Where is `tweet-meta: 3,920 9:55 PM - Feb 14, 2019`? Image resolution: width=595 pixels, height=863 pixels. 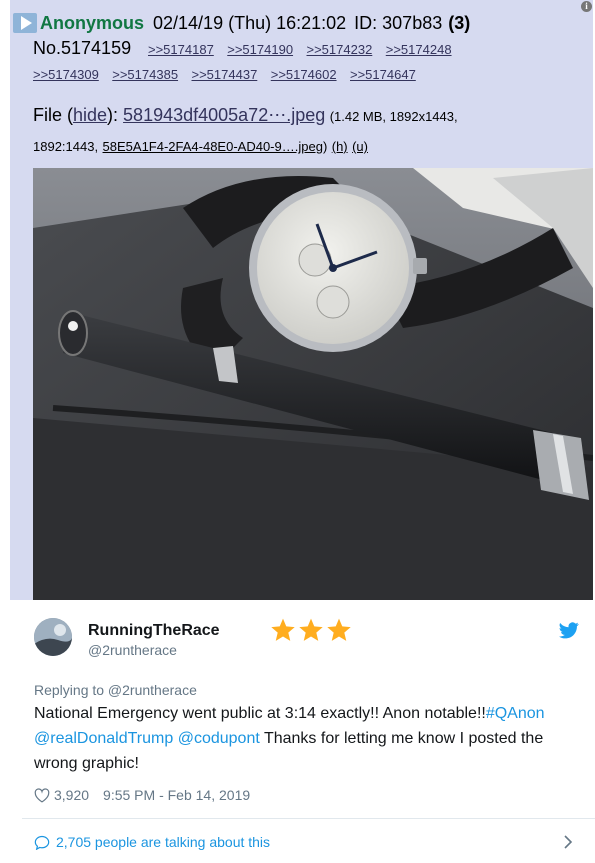 tweet-meta: 3,920 9:55 PM - Feb 14, 2019 is located at coordinates (142, 795).